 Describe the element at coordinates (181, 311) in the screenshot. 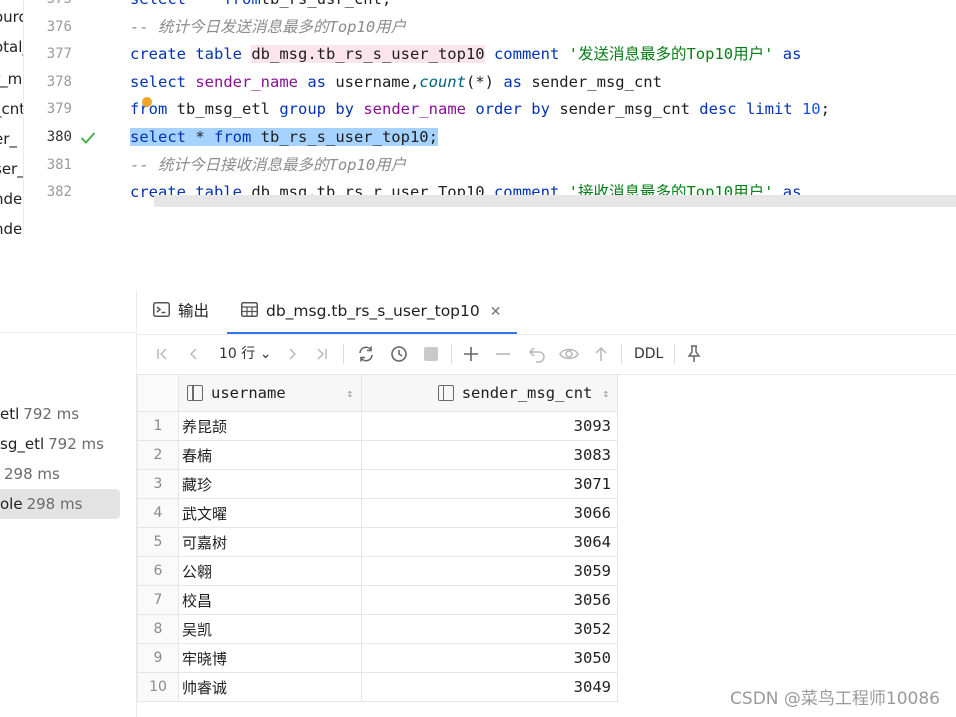

I see `tab-output: 输出` at that location.